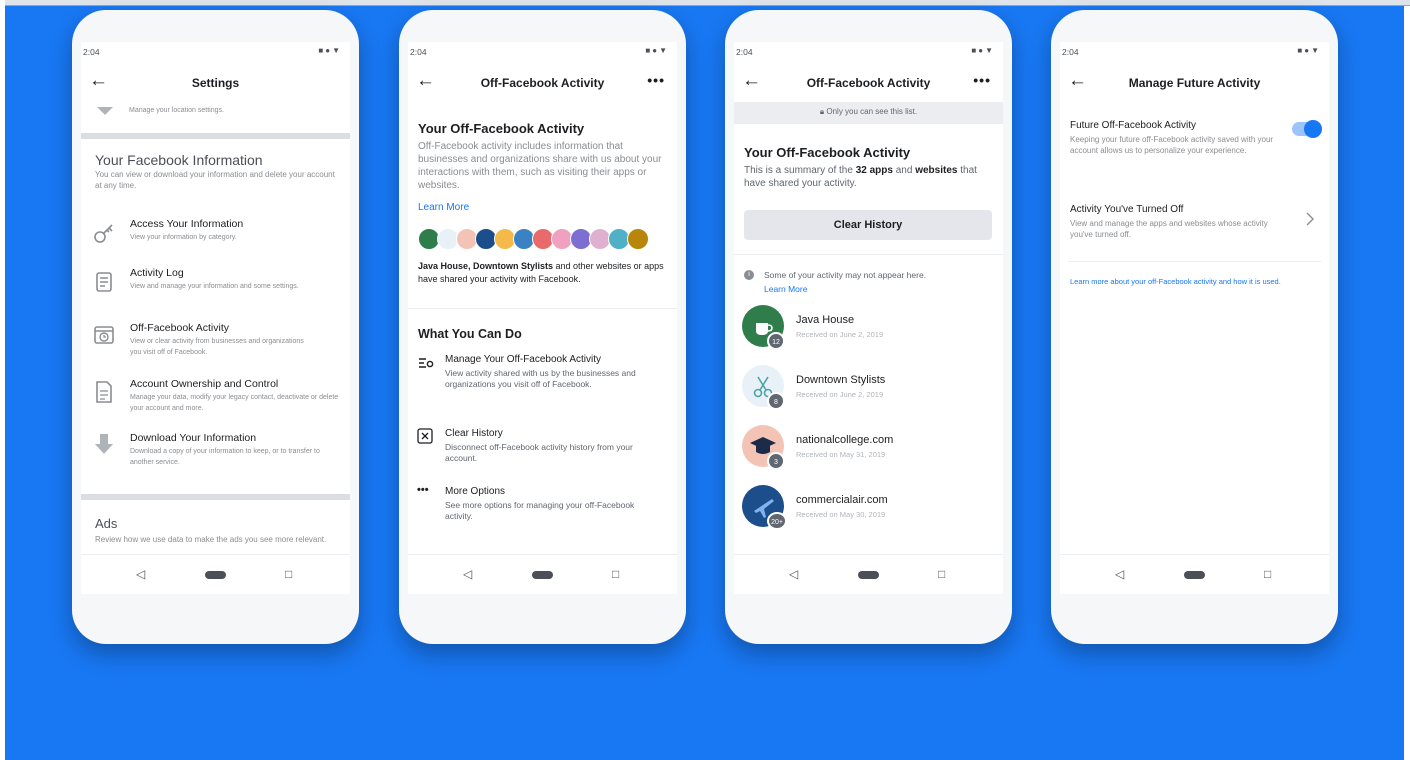 The image size is (1410, 760). What do you see at coordinates (1194, 261) in the screenshot?
I see `divider` at bounding box center [1194, 261].